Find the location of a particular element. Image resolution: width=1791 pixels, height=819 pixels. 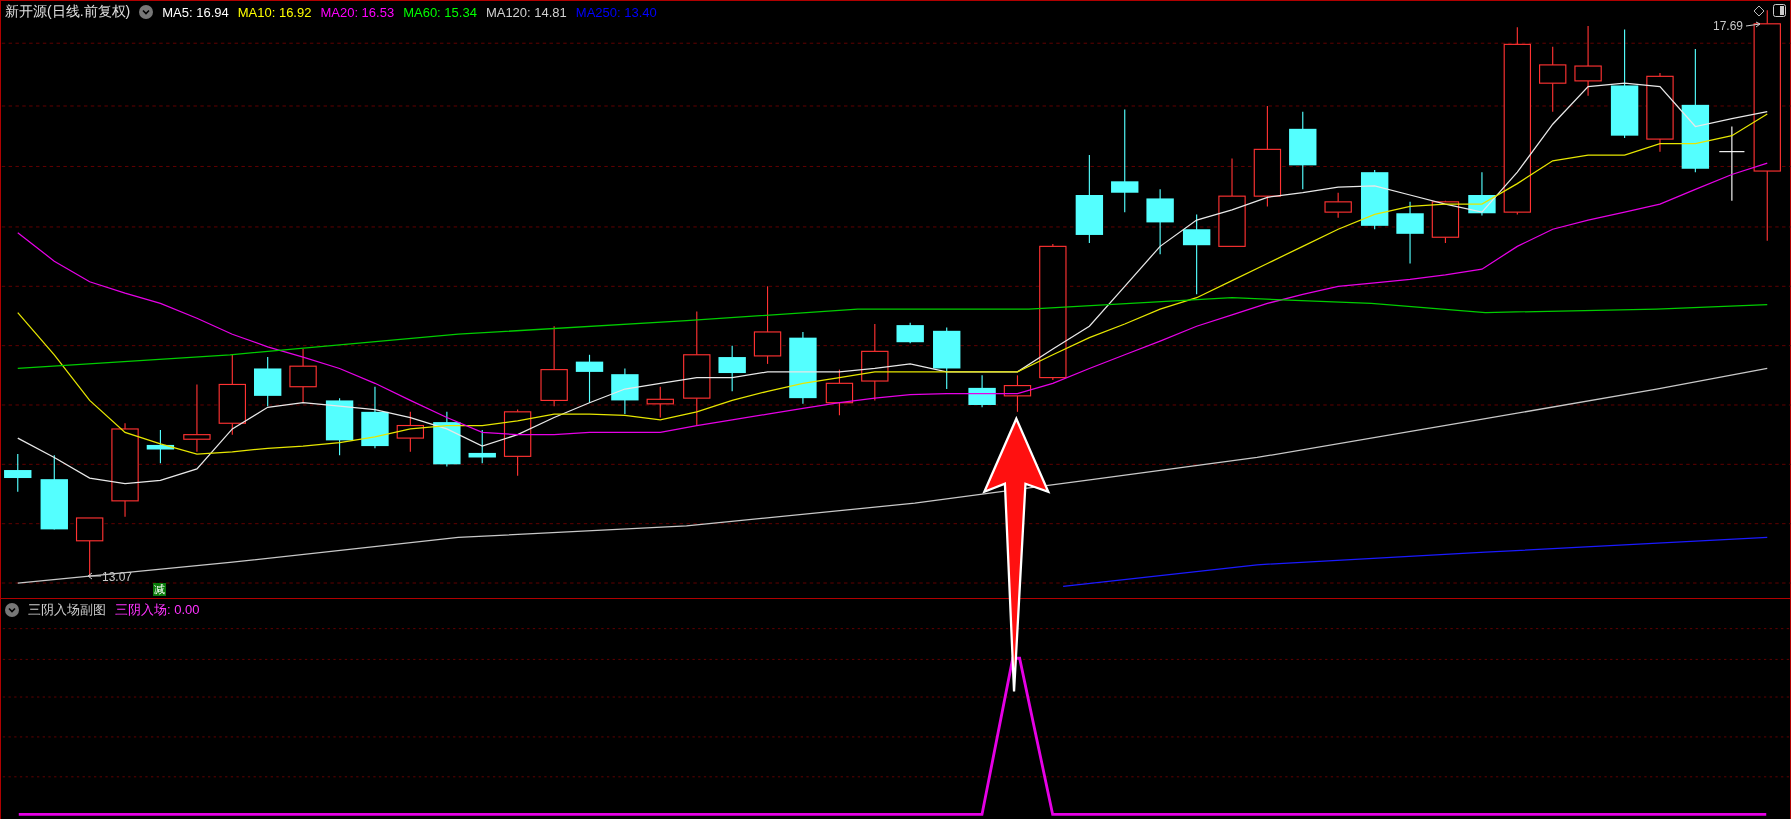

stock-title: 新开源(日线.前复权) is located at coordinates (68, 12).